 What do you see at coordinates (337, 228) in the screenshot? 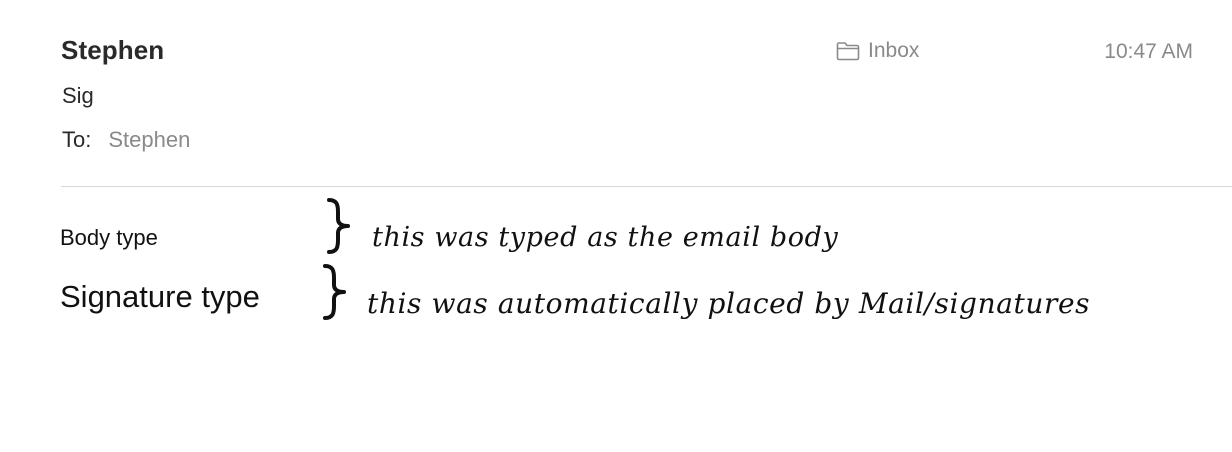
I see `brace-annotation-body` at bounding box center [337, 228].